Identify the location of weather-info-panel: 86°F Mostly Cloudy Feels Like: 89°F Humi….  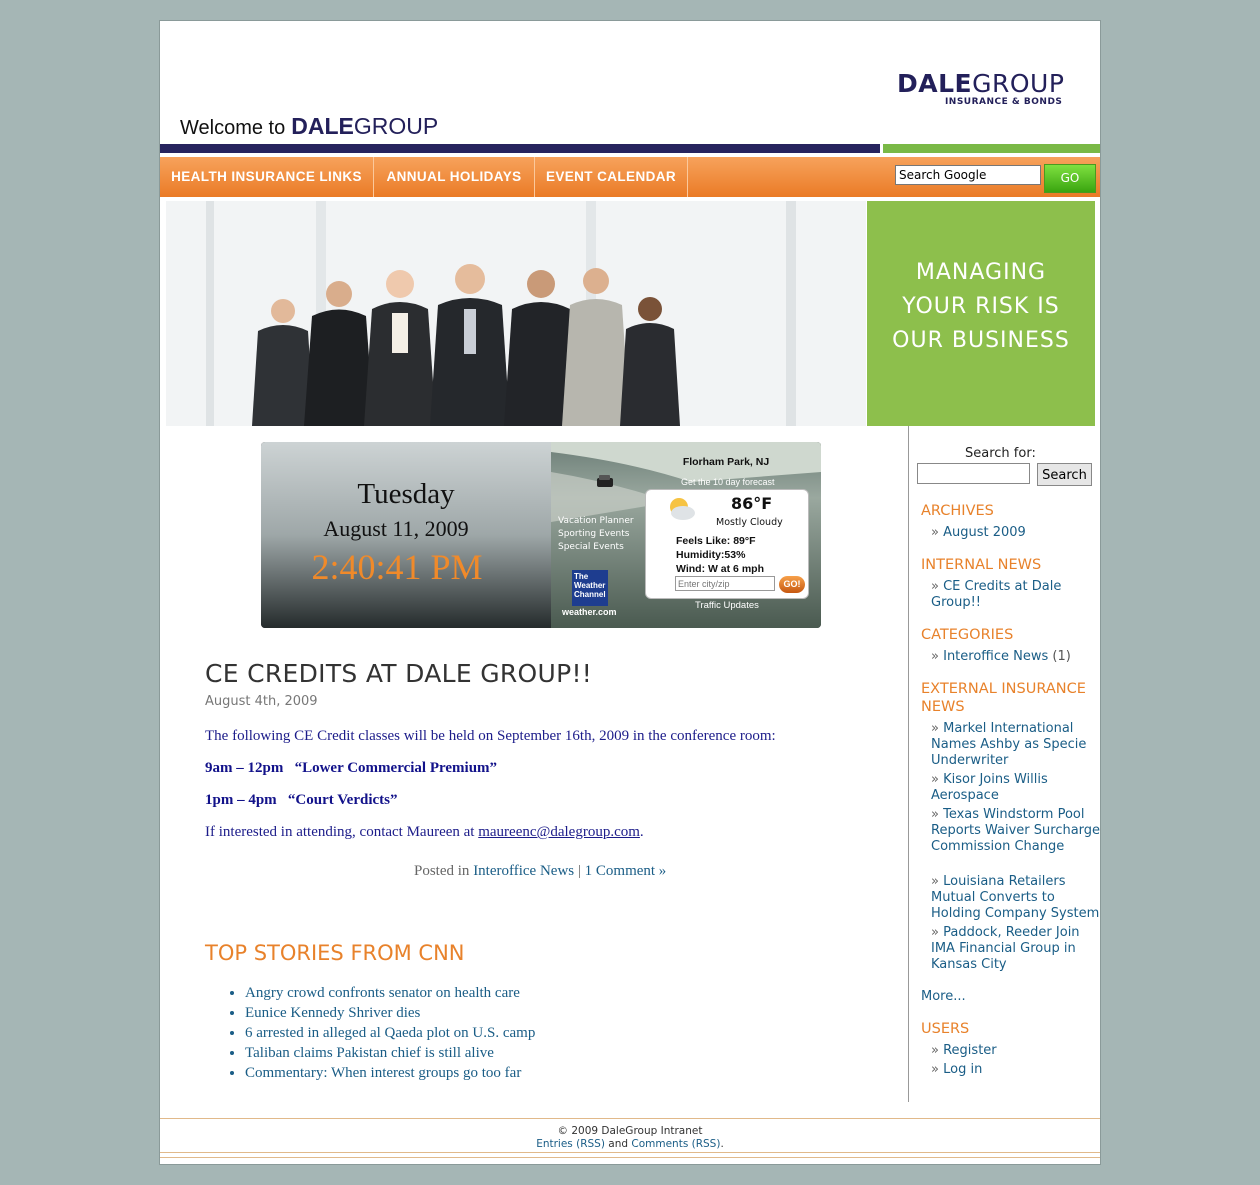
(727, 544).